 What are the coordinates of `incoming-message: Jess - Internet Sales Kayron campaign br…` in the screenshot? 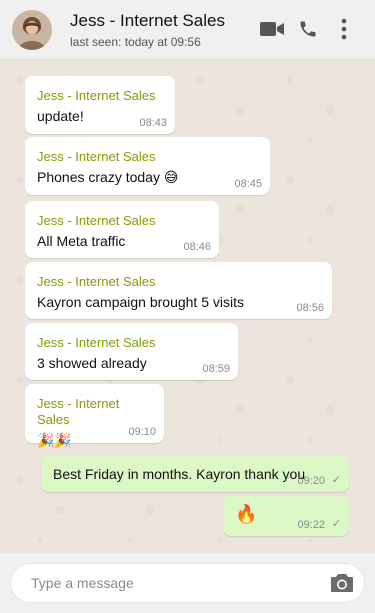 It's located at (178, 290).